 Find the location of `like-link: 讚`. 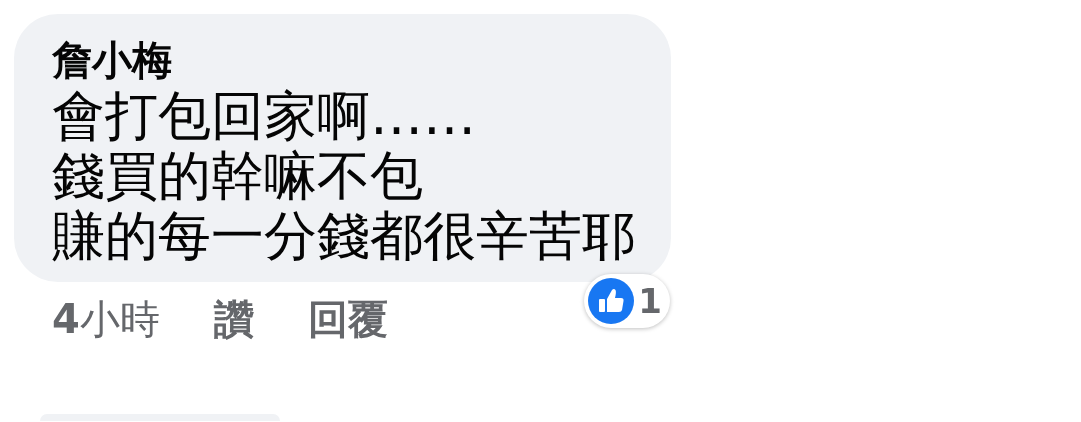

like-link: 讚 is located at coordinates (233, 319).